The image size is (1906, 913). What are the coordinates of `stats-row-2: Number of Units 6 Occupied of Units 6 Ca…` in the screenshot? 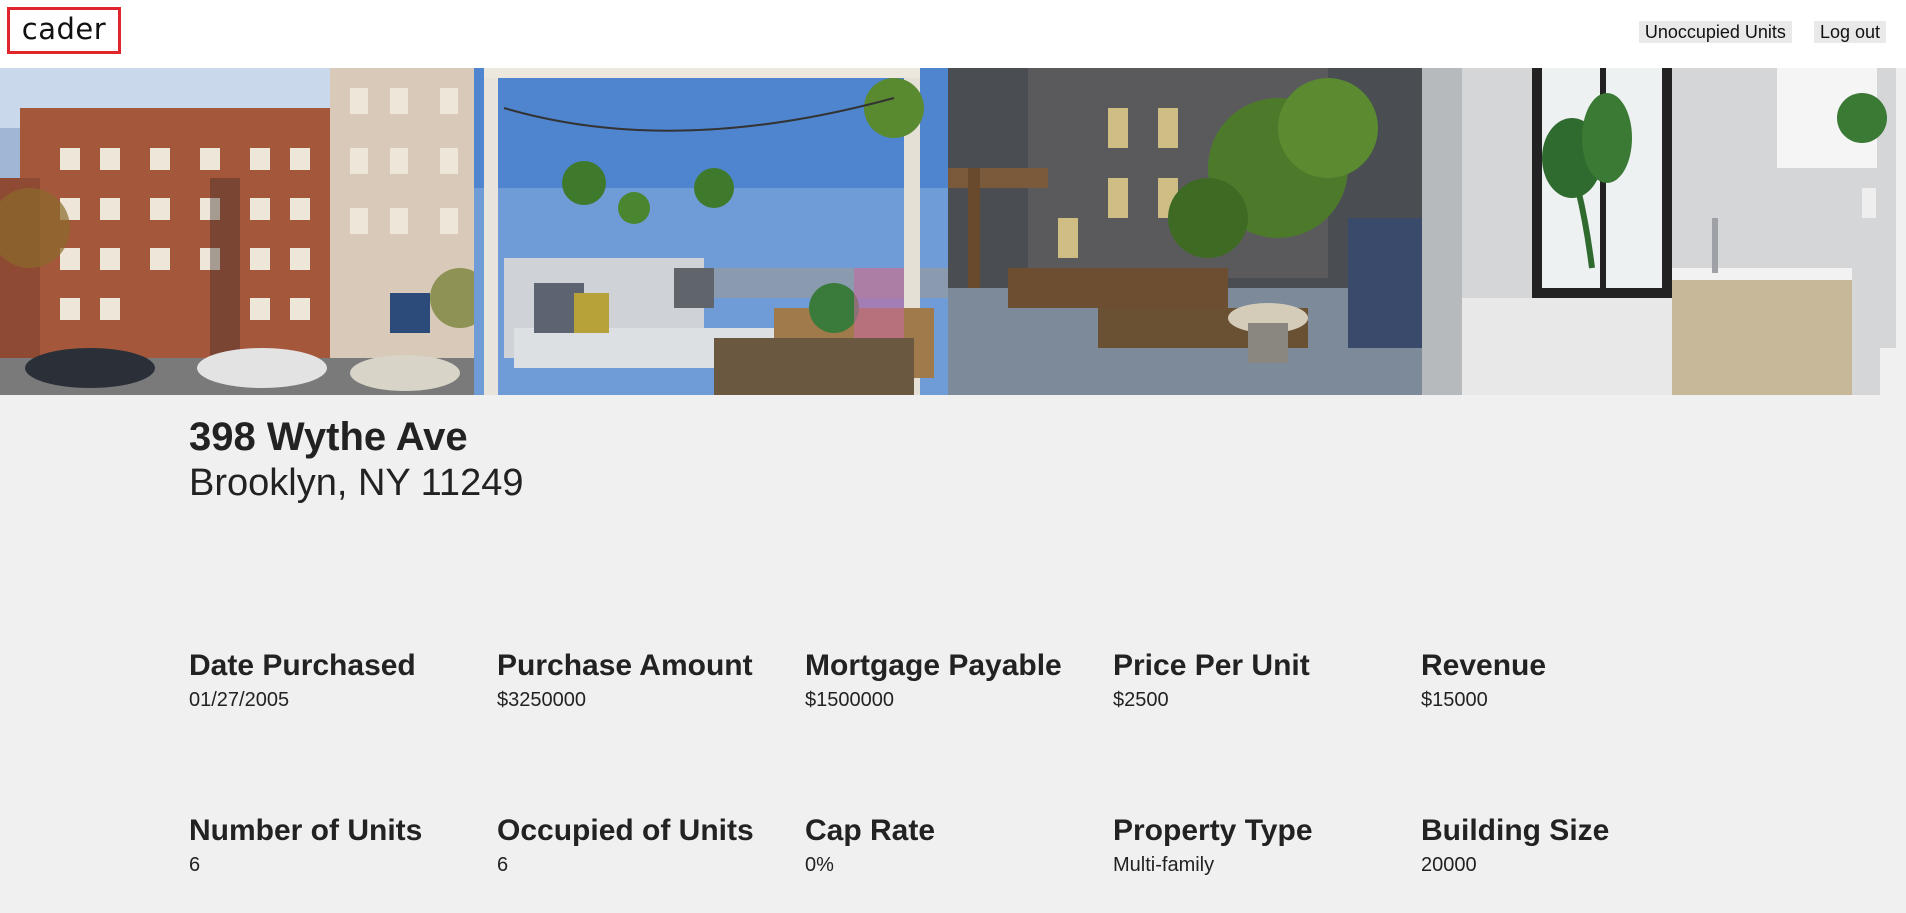 It's located at (959, 845).